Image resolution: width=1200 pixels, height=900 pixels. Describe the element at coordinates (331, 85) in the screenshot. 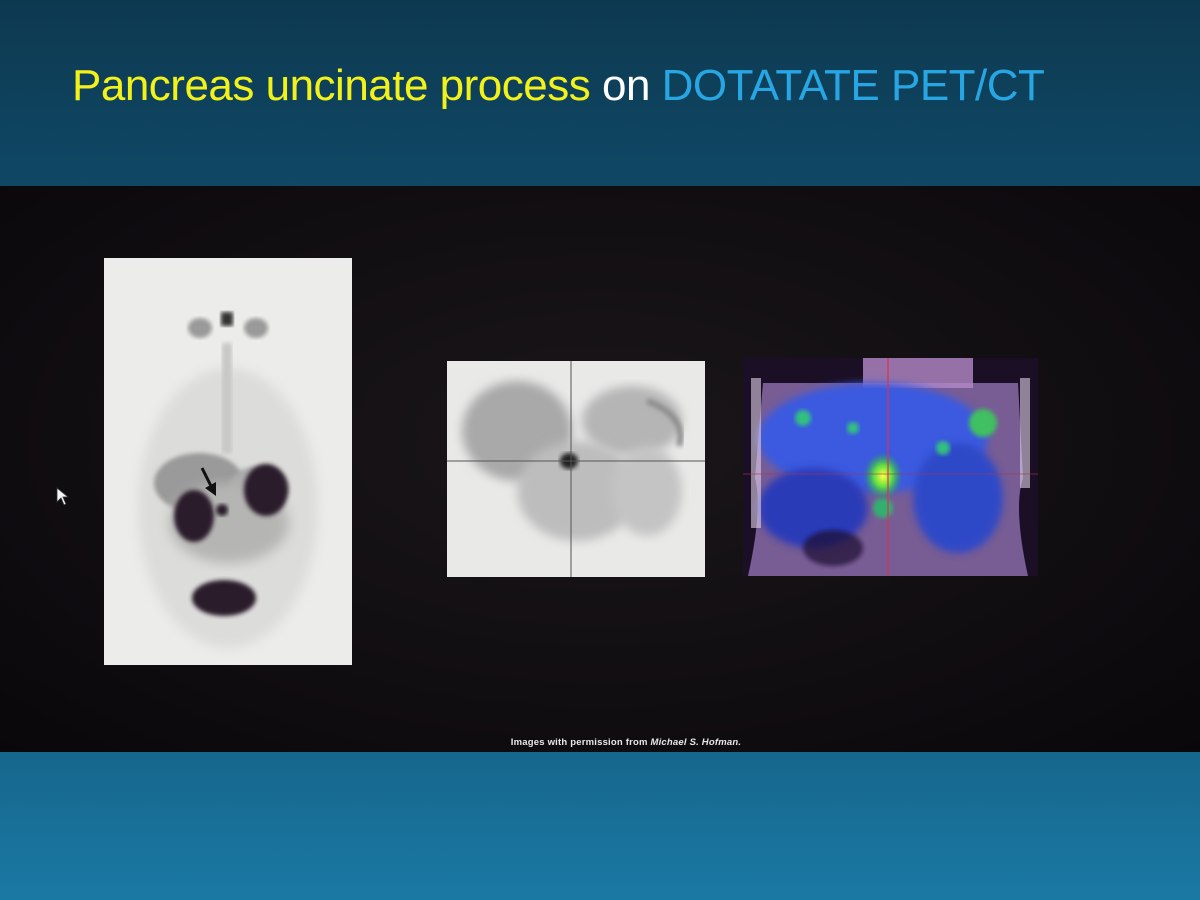

I see `title-organ: Pancreas uncinate process` at that location.